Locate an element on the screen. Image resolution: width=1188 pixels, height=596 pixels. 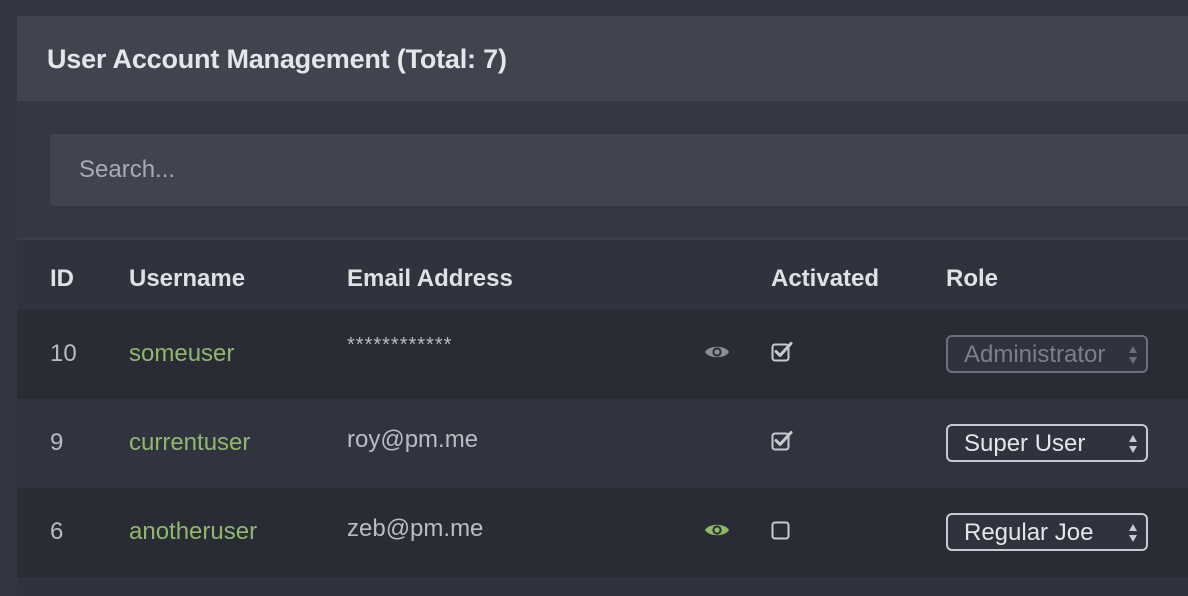
column-header-username: Username is located at coordinates (187, 278).